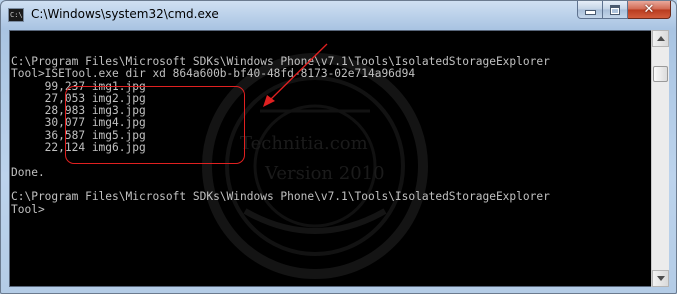 The height and width of the screenshot is (294, 677). I want to click on annotation-arrow-icon, so click(295, 75).